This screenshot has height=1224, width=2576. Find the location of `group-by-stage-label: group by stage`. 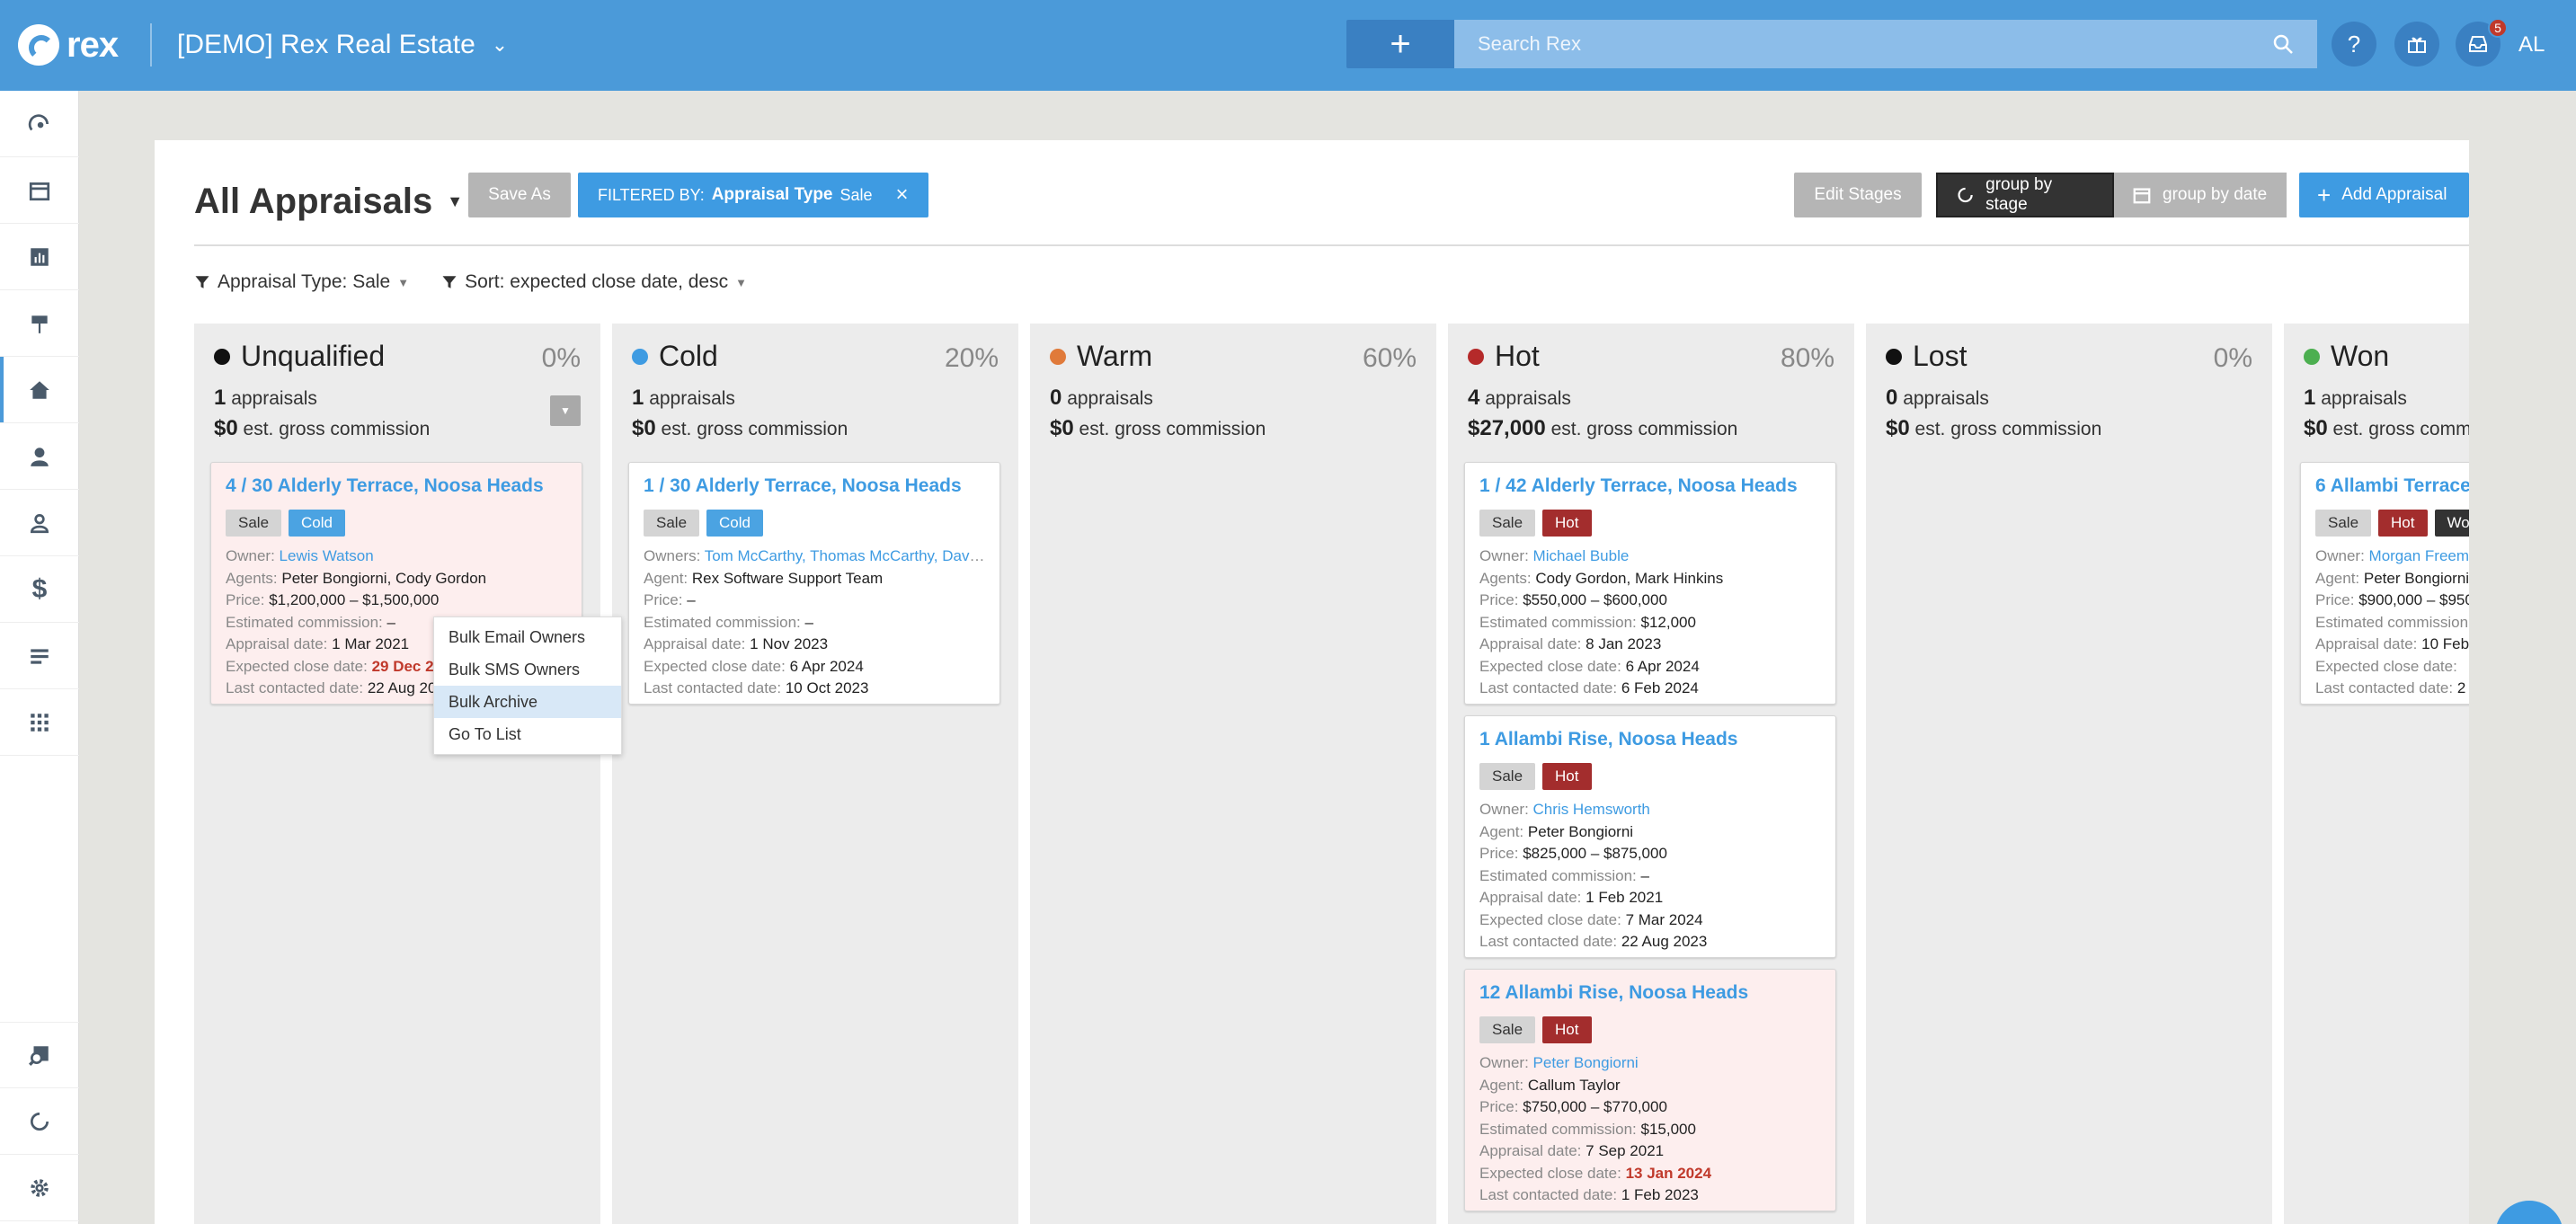

group-by-stage-label: group by stage is located at coordinates (2019, 194).